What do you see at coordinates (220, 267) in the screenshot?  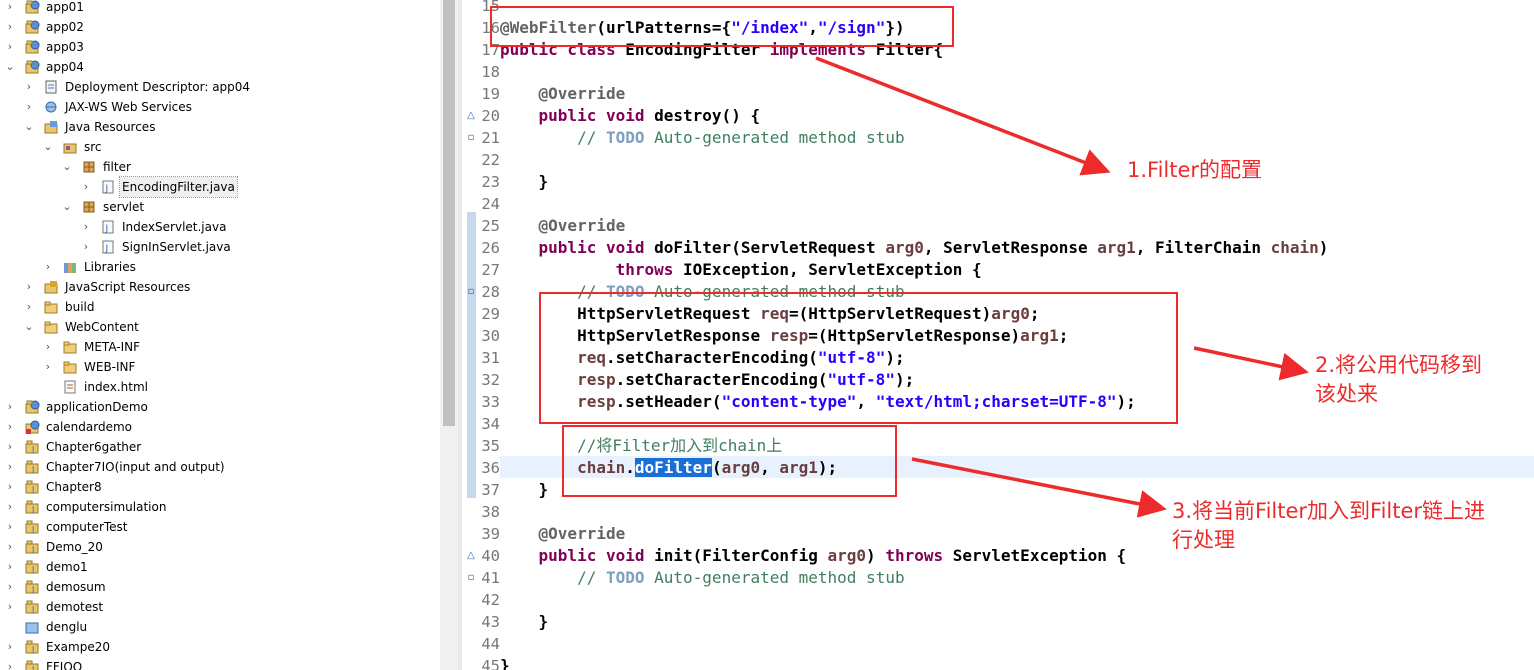 I see `tree-item: › Libraries` at bounding box center [220, 267].